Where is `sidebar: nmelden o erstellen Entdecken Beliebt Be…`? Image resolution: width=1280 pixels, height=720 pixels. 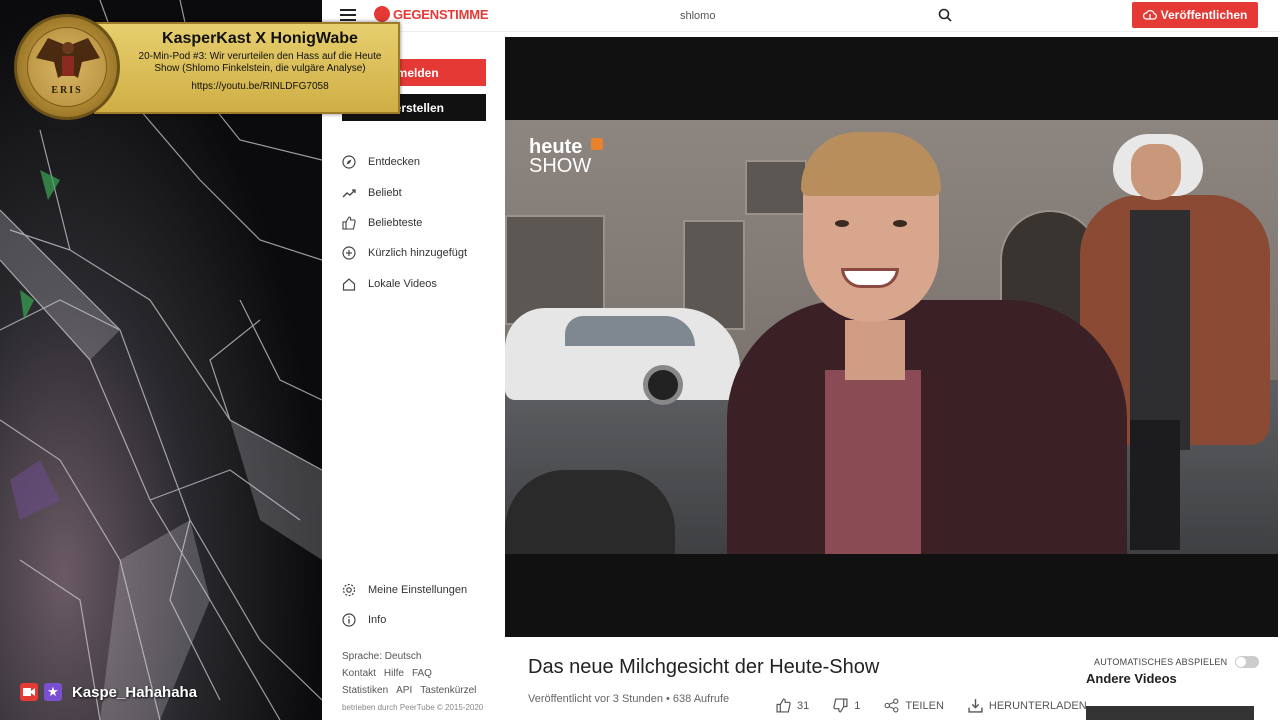
sidebar: nmelden o erstellen Entdecken Beliebt Be… is located at coordinates (413, 376).